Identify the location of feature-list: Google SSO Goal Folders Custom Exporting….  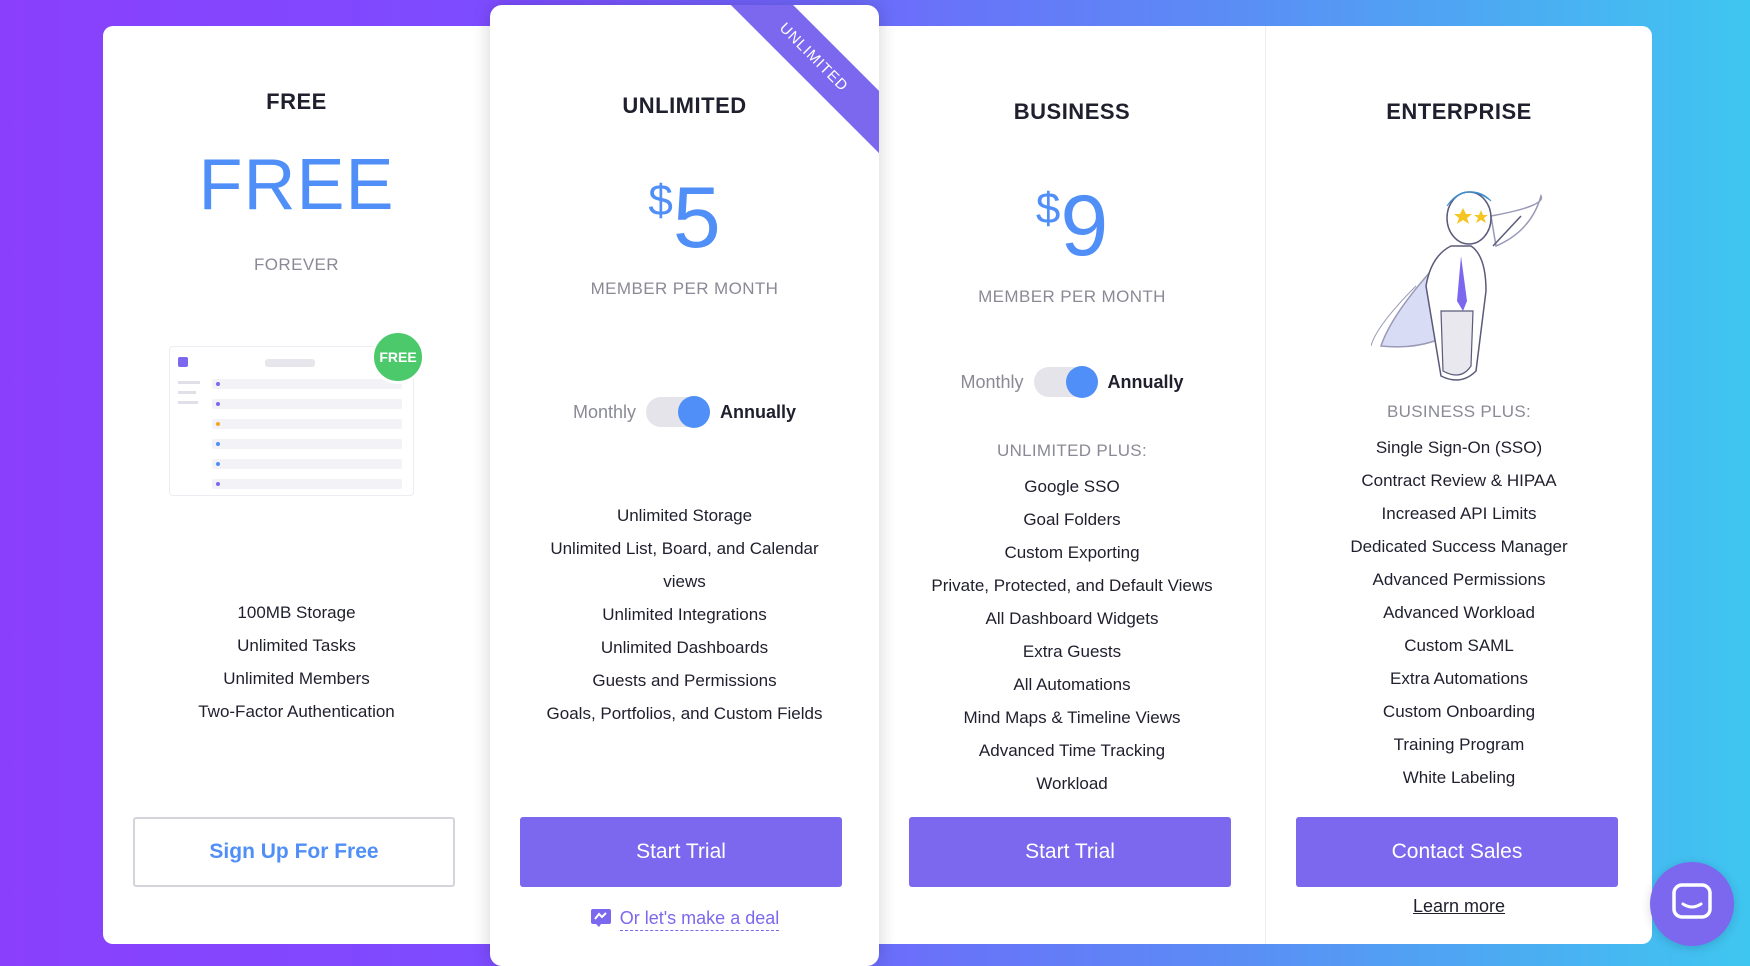
(1072, 635).